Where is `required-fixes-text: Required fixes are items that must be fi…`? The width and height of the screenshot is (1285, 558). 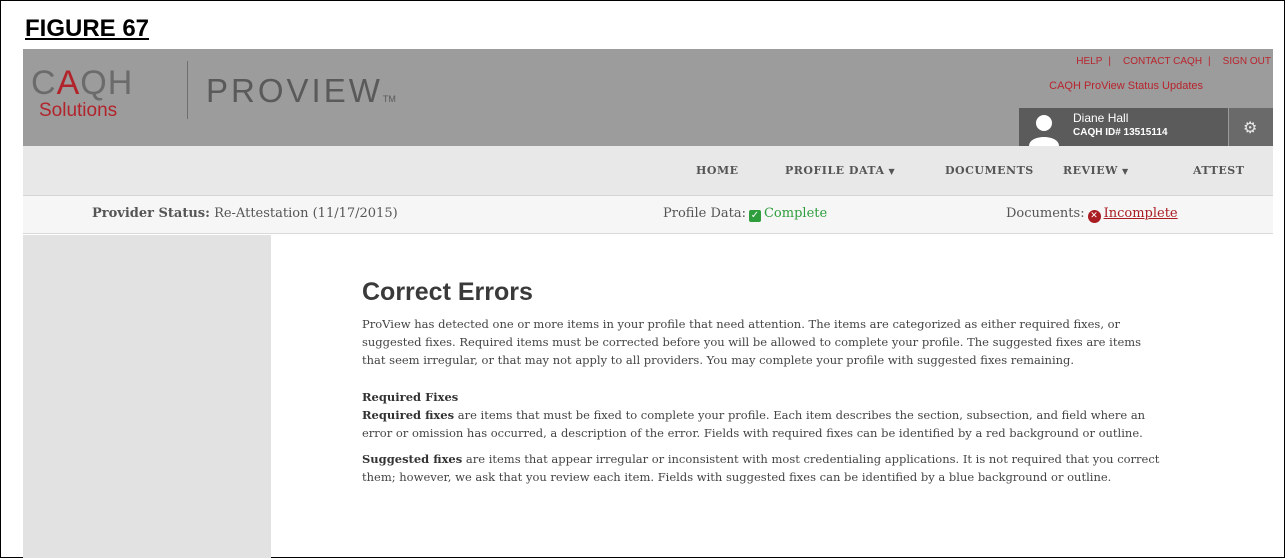 required-fixes-text: Required fixes are items that must be fi… is located at coordinates (754, 424).